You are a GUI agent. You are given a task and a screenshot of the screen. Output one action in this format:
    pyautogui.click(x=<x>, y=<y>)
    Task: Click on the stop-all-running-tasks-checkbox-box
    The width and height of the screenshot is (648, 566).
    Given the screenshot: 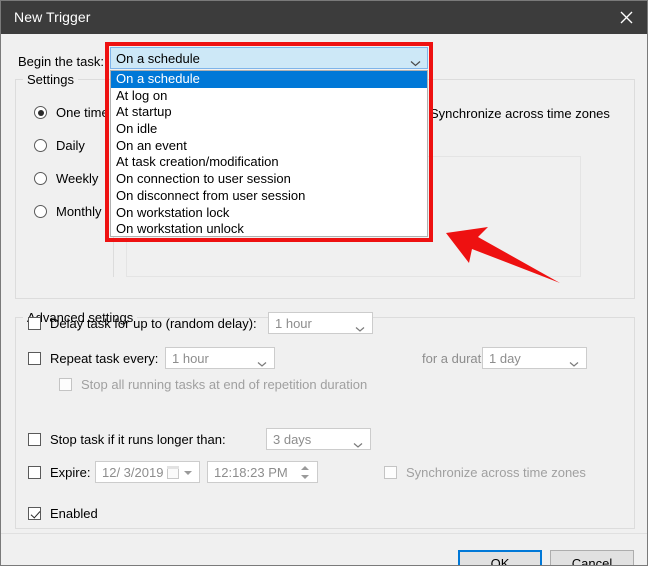 What is the action you would take?
    pyautogui.click(x=65, y=384)
    